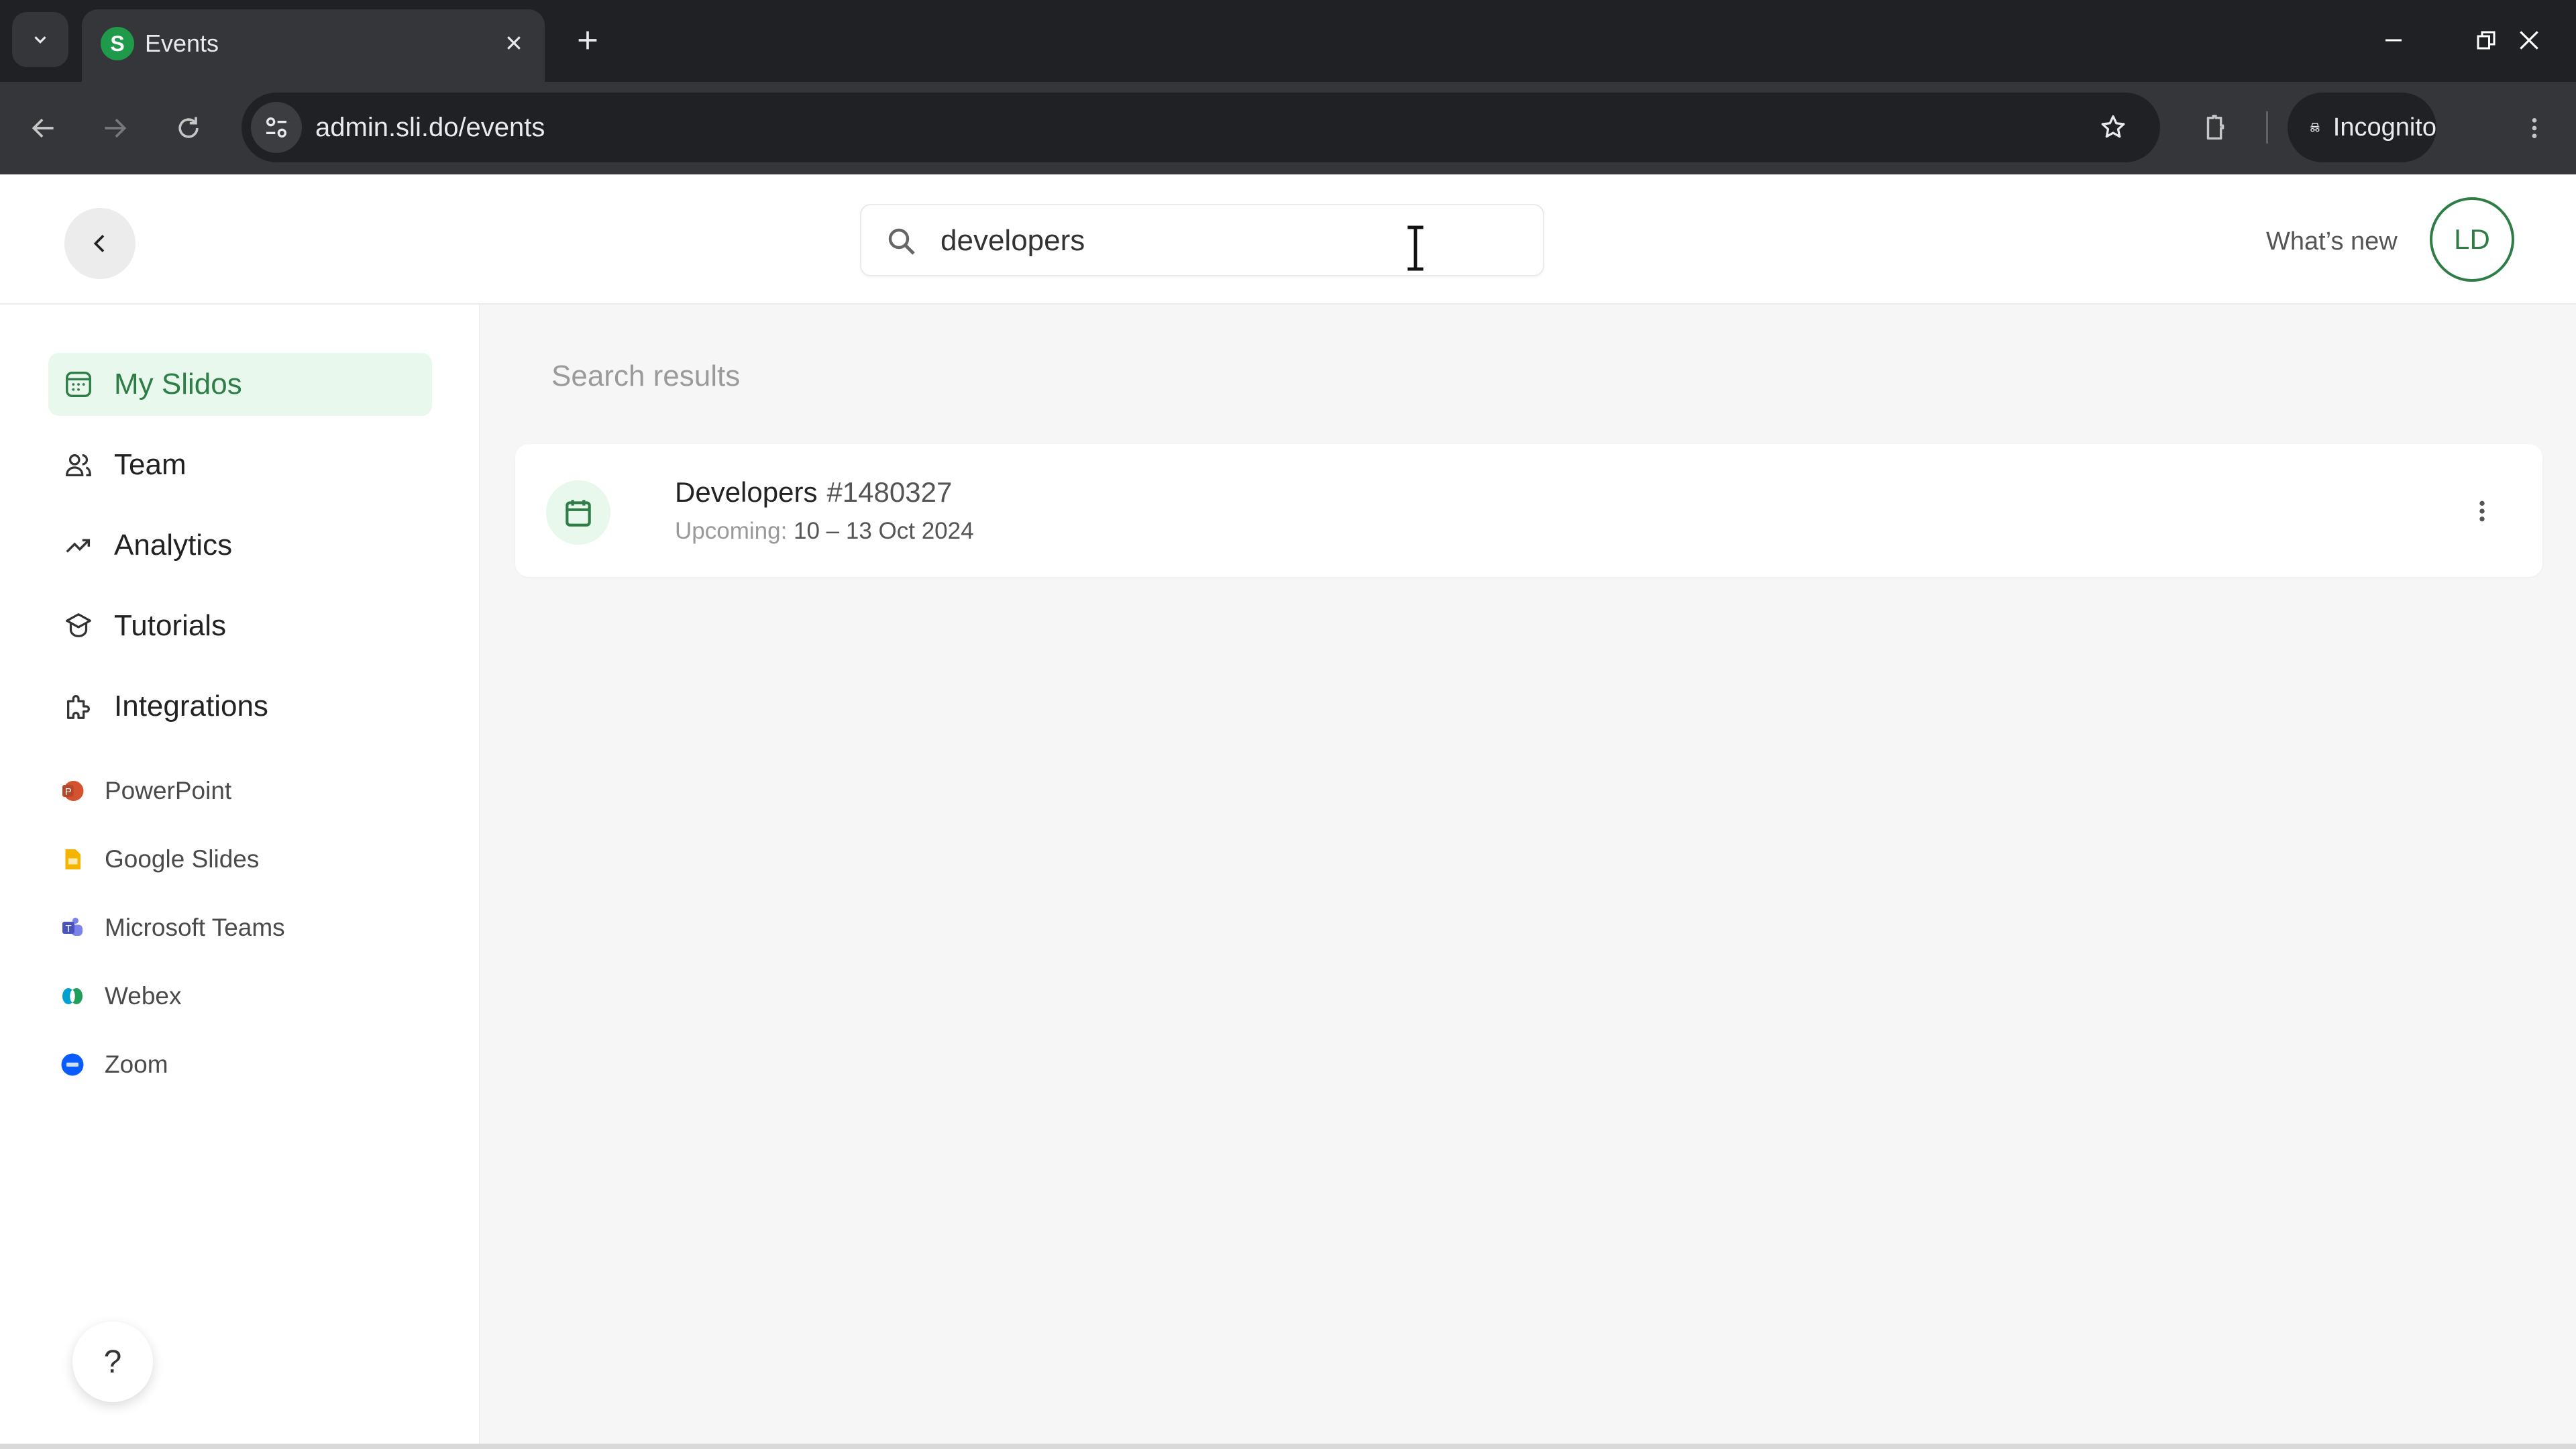  What do you see at coordinates (72, 996) in the screenshot?
I see `webex-icon` at bounding box center [72, 996].